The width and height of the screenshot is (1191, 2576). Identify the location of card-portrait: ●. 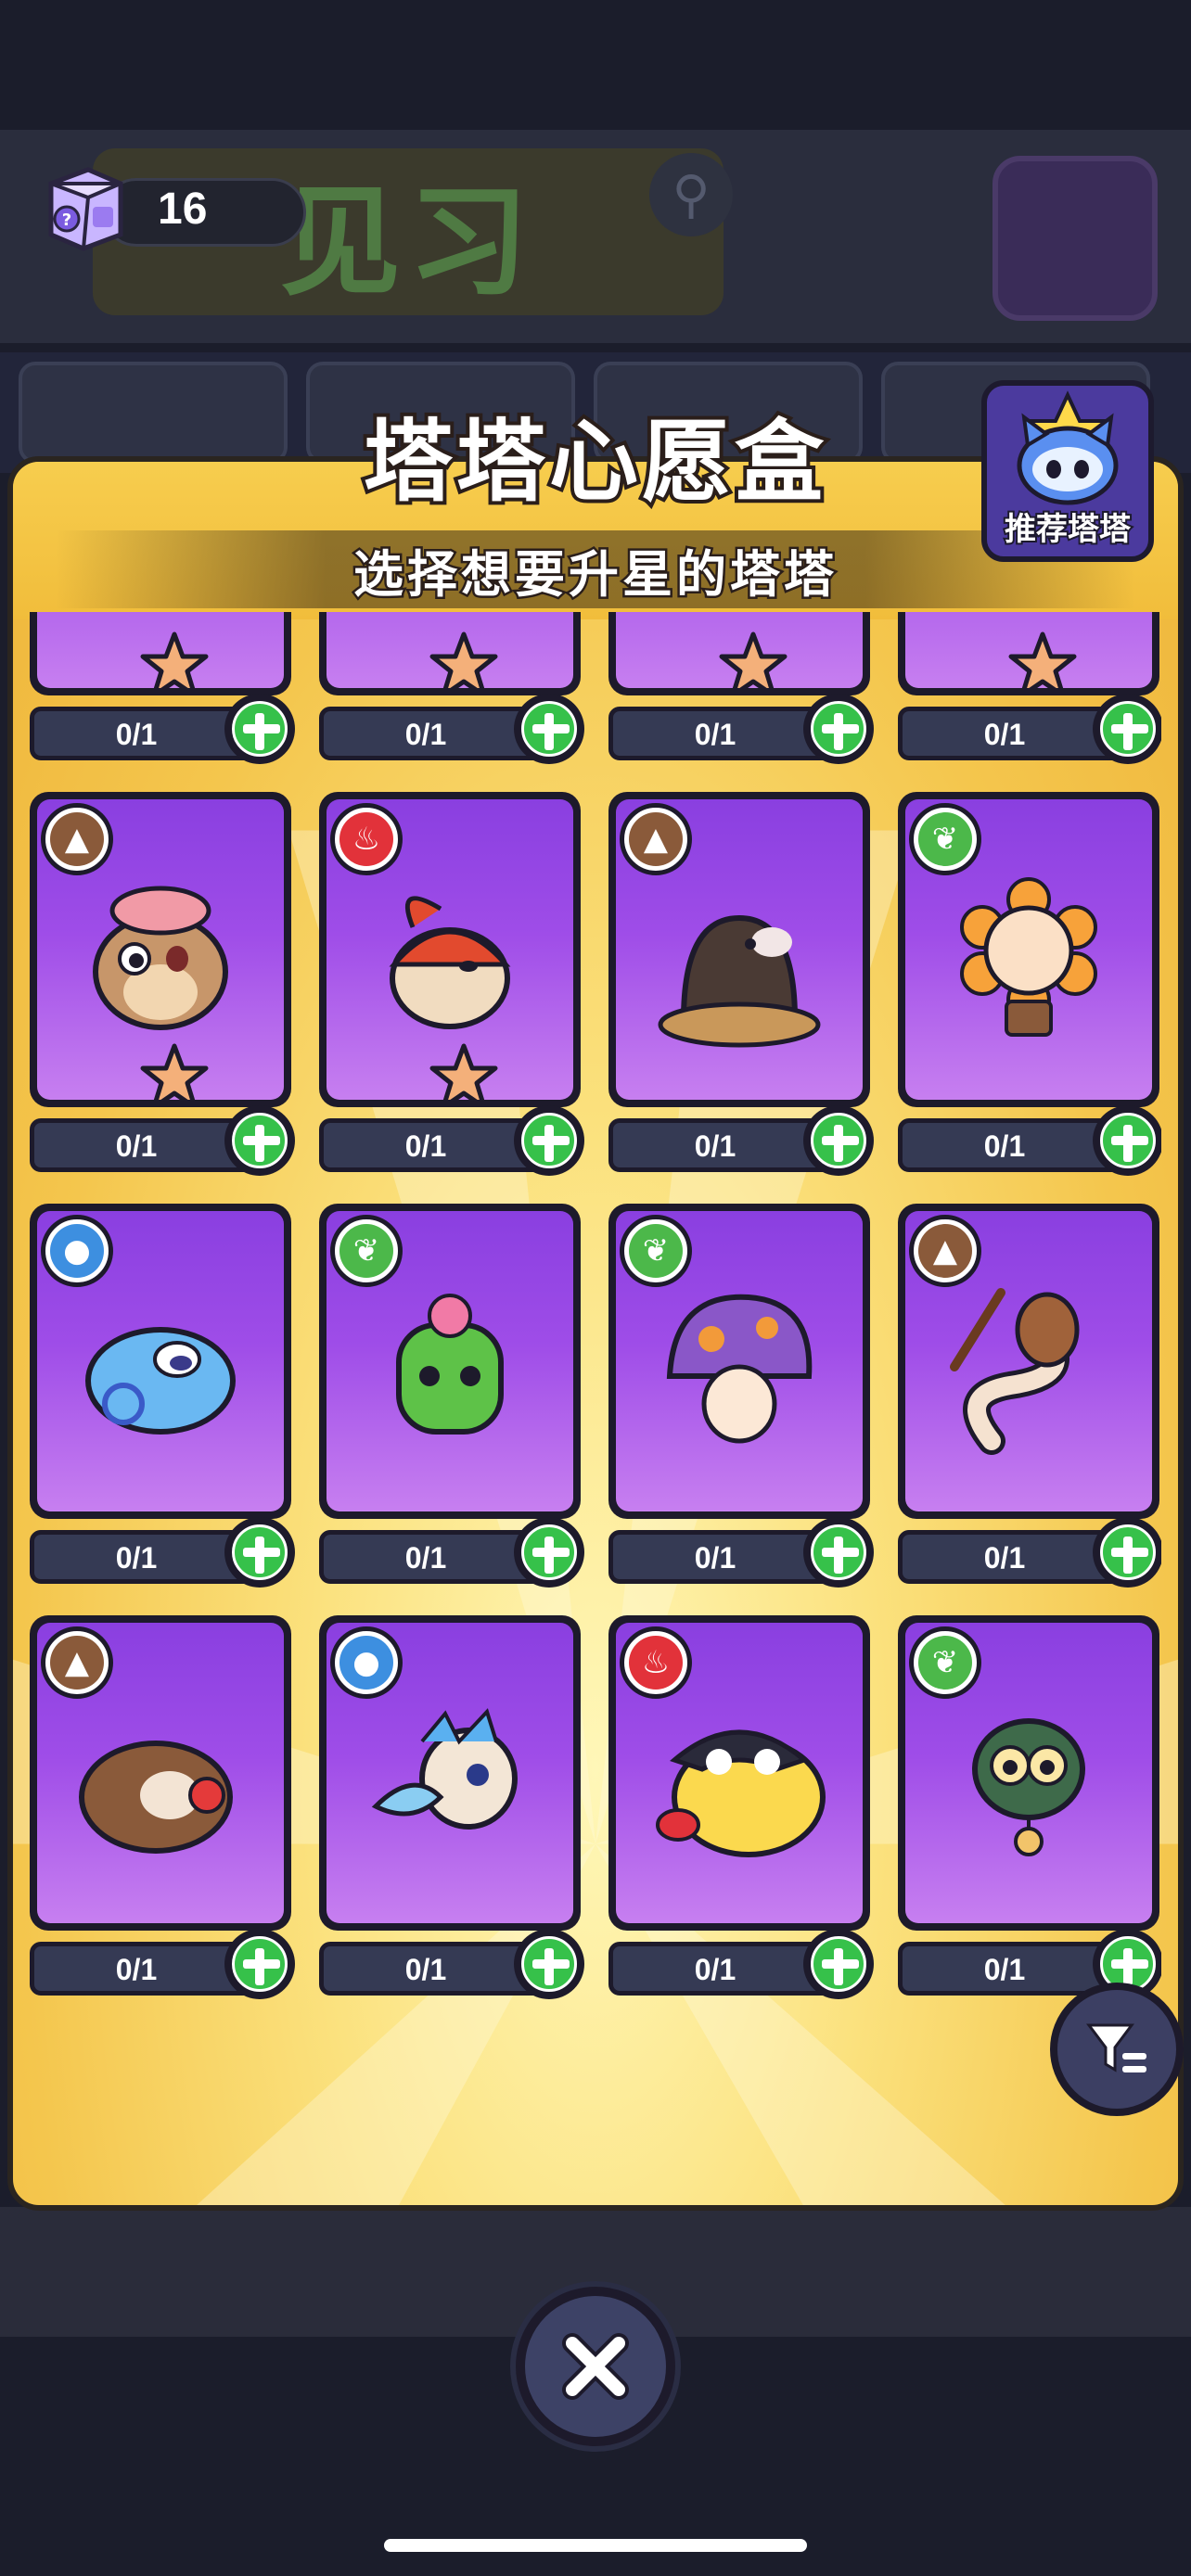
(450, 1773).